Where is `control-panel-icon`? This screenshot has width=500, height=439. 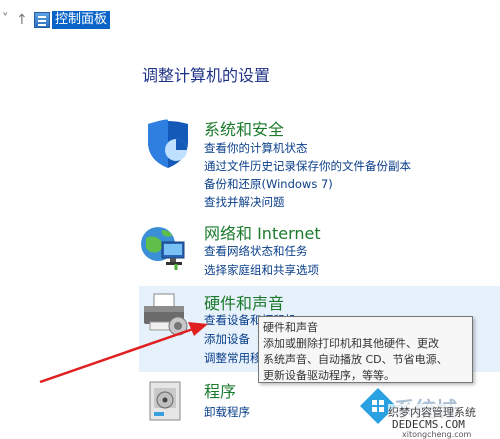 control-panel-icon is located at coordinates (42, 20).